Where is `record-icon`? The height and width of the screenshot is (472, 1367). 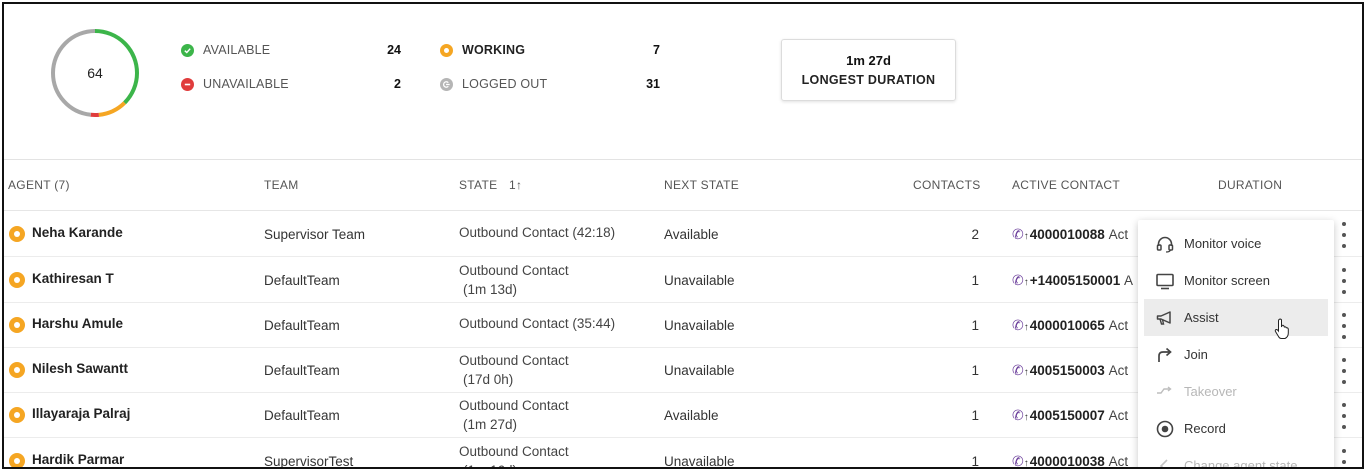 record-icon is located at coordinates (1165, 429).